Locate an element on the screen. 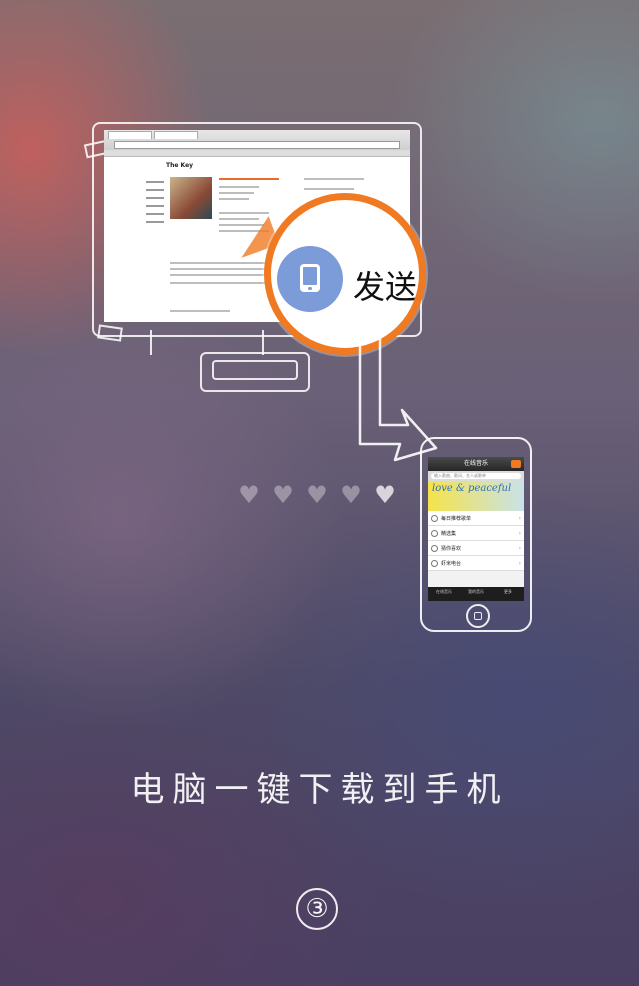 Image resolution: width=639 pixels, height=986 pixels. list-item: 每日推荐歌单 › is located at coordinates (476, 518).